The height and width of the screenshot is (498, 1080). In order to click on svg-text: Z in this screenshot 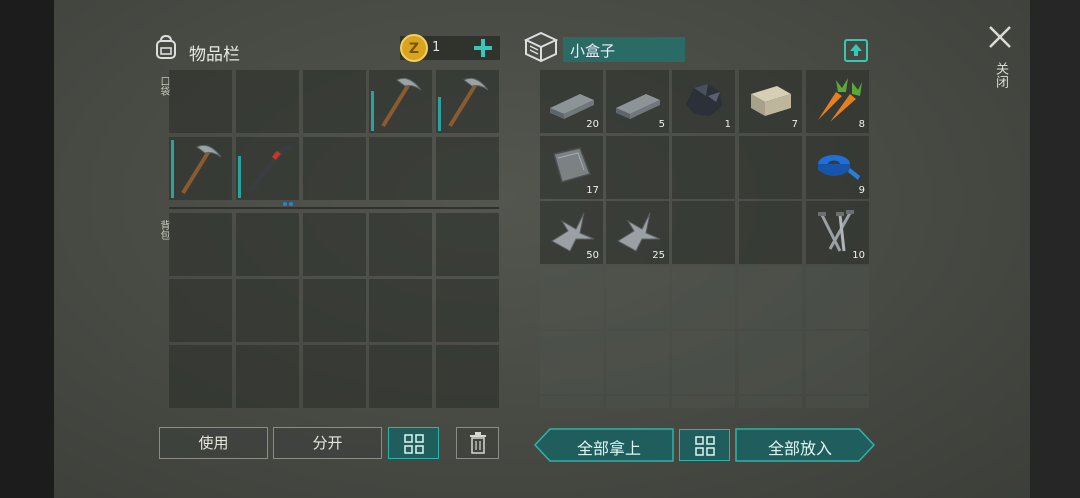, I will do `click(414, 49)`.